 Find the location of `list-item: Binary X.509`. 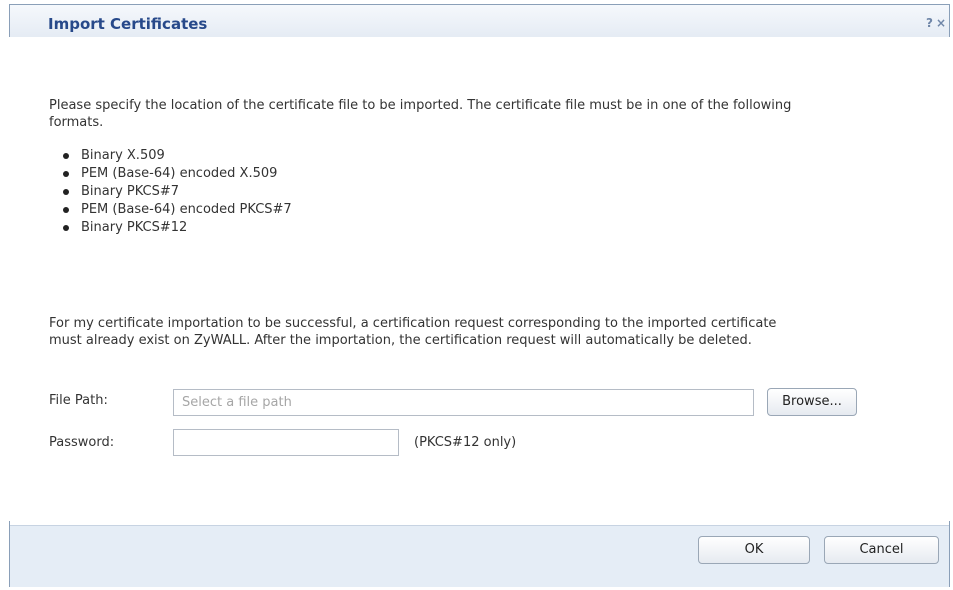

list-item: Binary X.509 is located at coordinates (172, 156).